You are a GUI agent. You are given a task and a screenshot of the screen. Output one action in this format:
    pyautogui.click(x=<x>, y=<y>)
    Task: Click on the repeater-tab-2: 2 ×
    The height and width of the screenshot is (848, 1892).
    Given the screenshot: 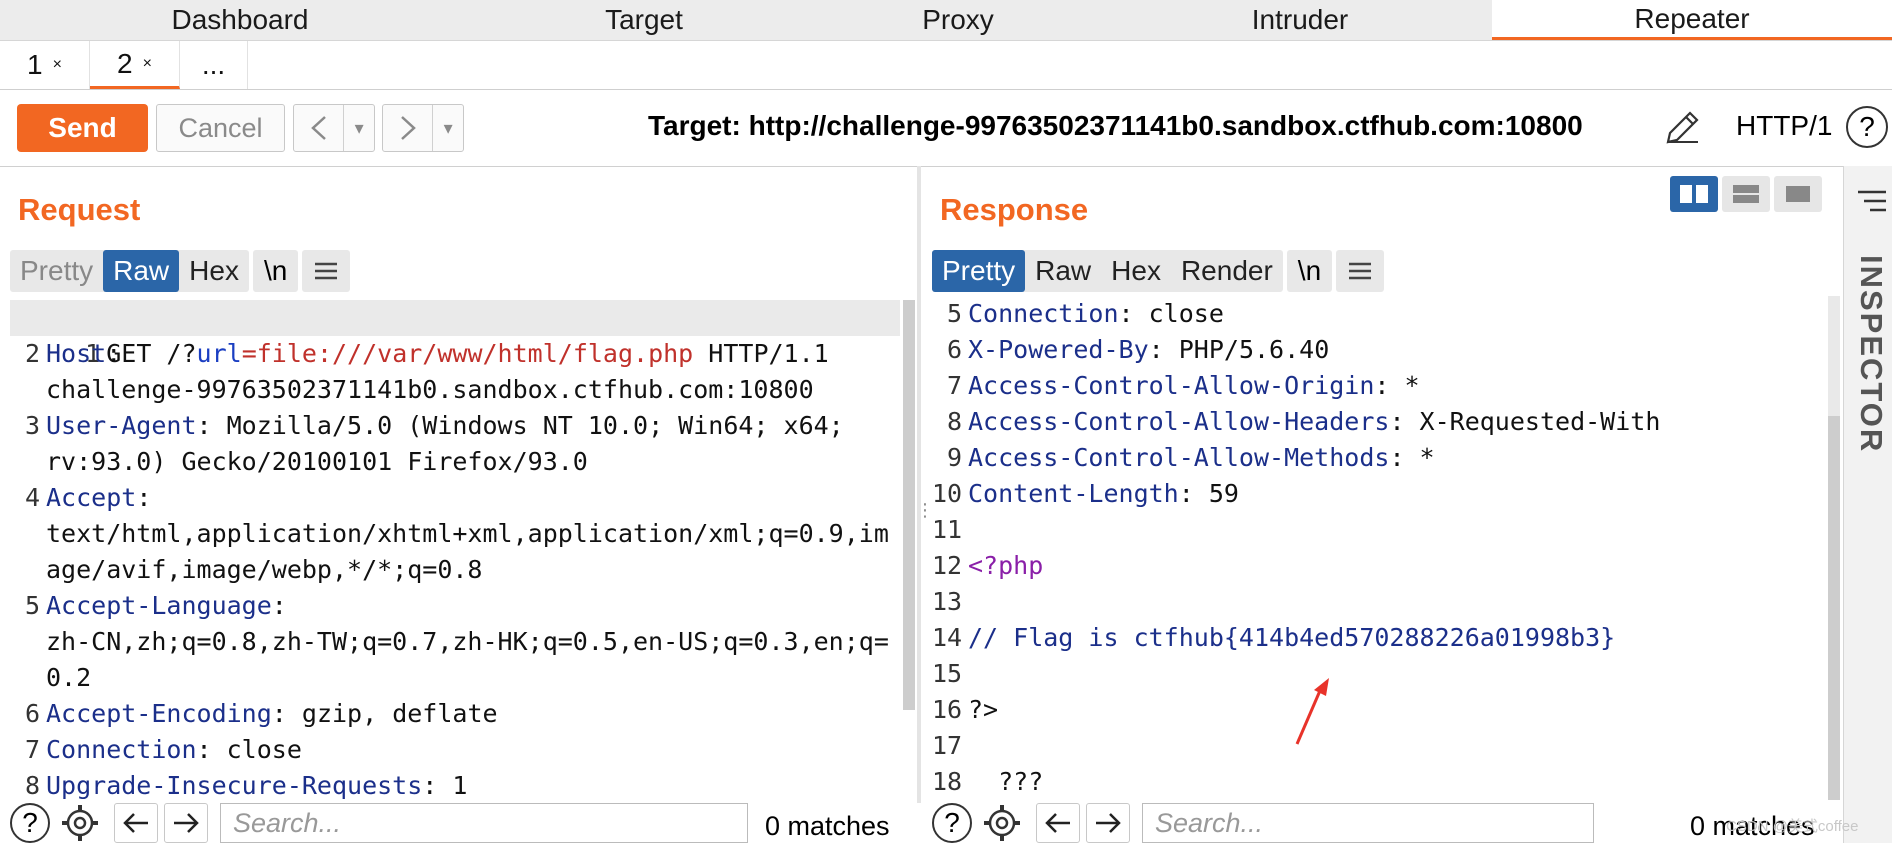 What is the action you would take?
    pyautogui.click(x=135, y=65)
    